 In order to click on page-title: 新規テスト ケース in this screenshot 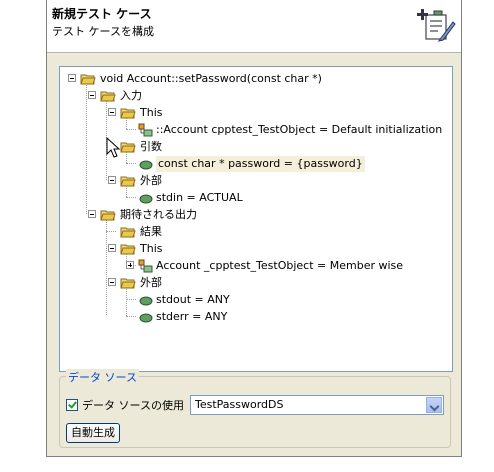, I will do `click(102, 14)`.